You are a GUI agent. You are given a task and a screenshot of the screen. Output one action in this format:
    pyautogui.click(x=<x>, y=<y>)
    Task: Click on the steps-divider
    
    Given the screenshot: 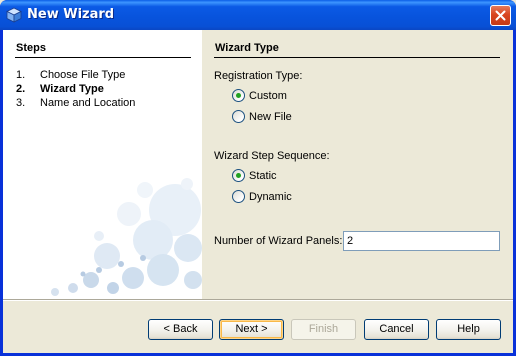 What is the action you would take?
    pyautogui.click(x=103, y=57)
    